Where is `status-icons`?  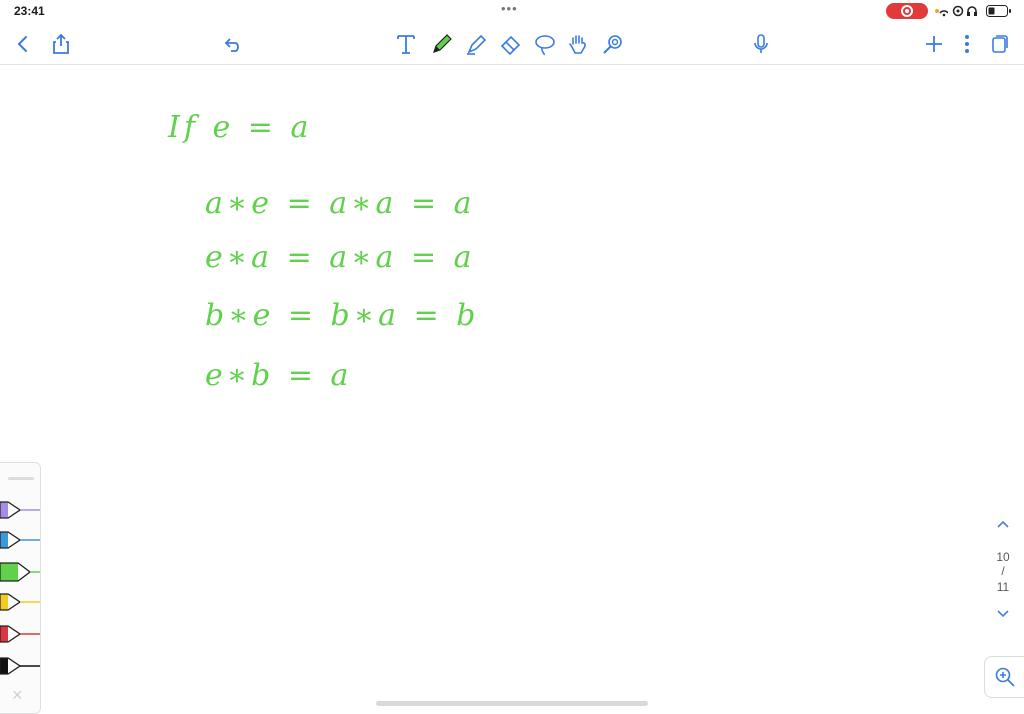
status-icons is located at coordinates (974, 11).